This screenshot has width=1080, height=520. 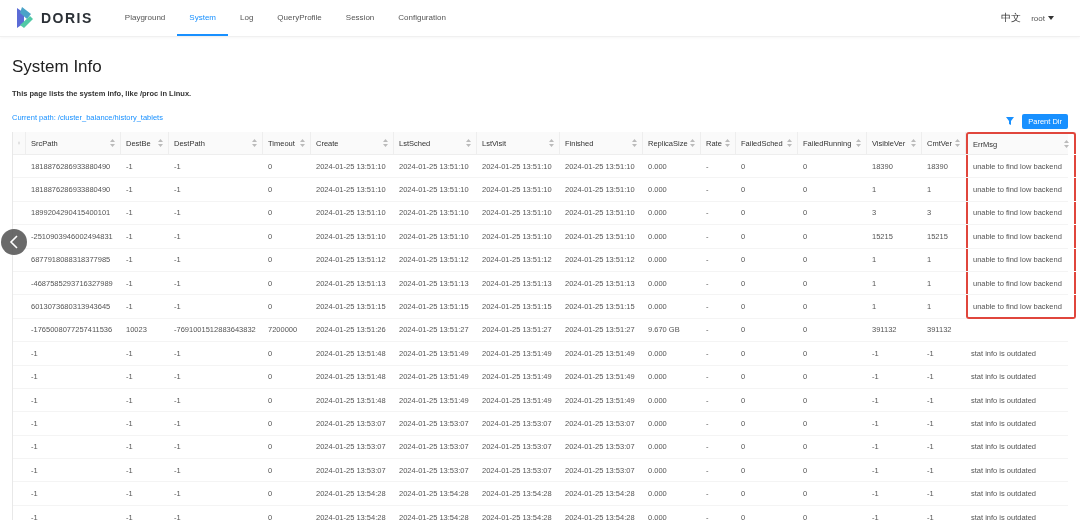 I want to click on nav-tab: Session, so click(x=360, y=18).